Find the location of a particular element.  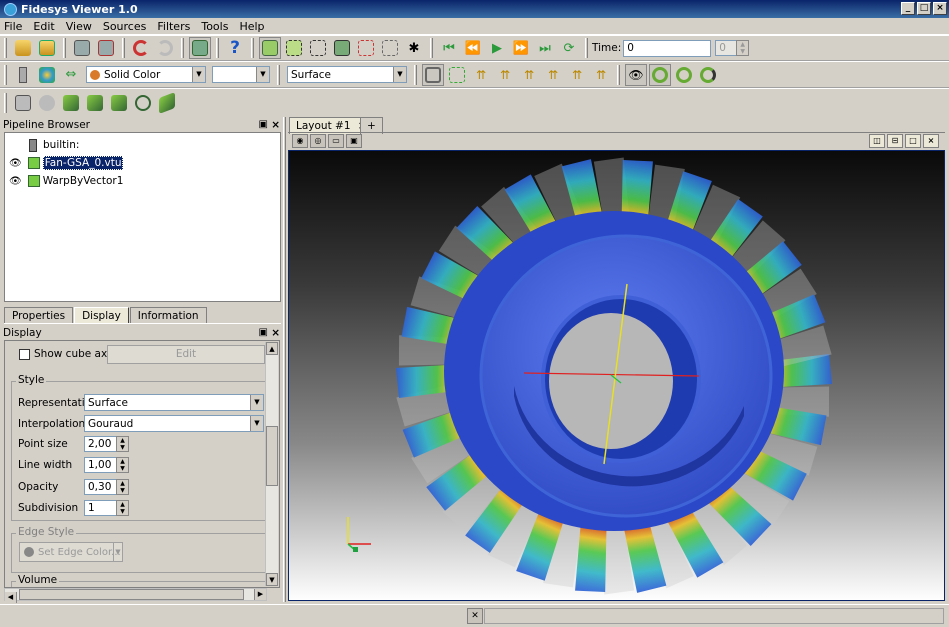

set-edge-color-button: Set Edge Color... ▼ is located at coordinates (71, 552).